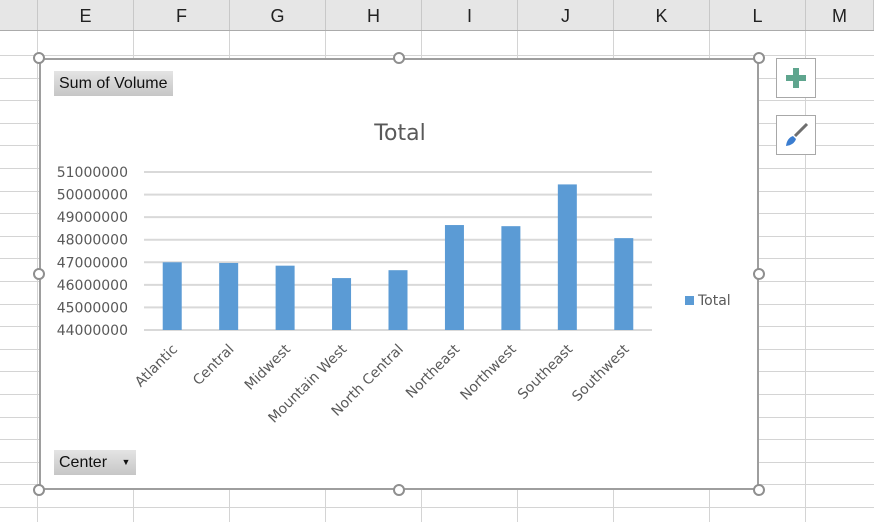 This screenshot has height=522, width=874. I want to click on legend-swatch, so click(689, 300).